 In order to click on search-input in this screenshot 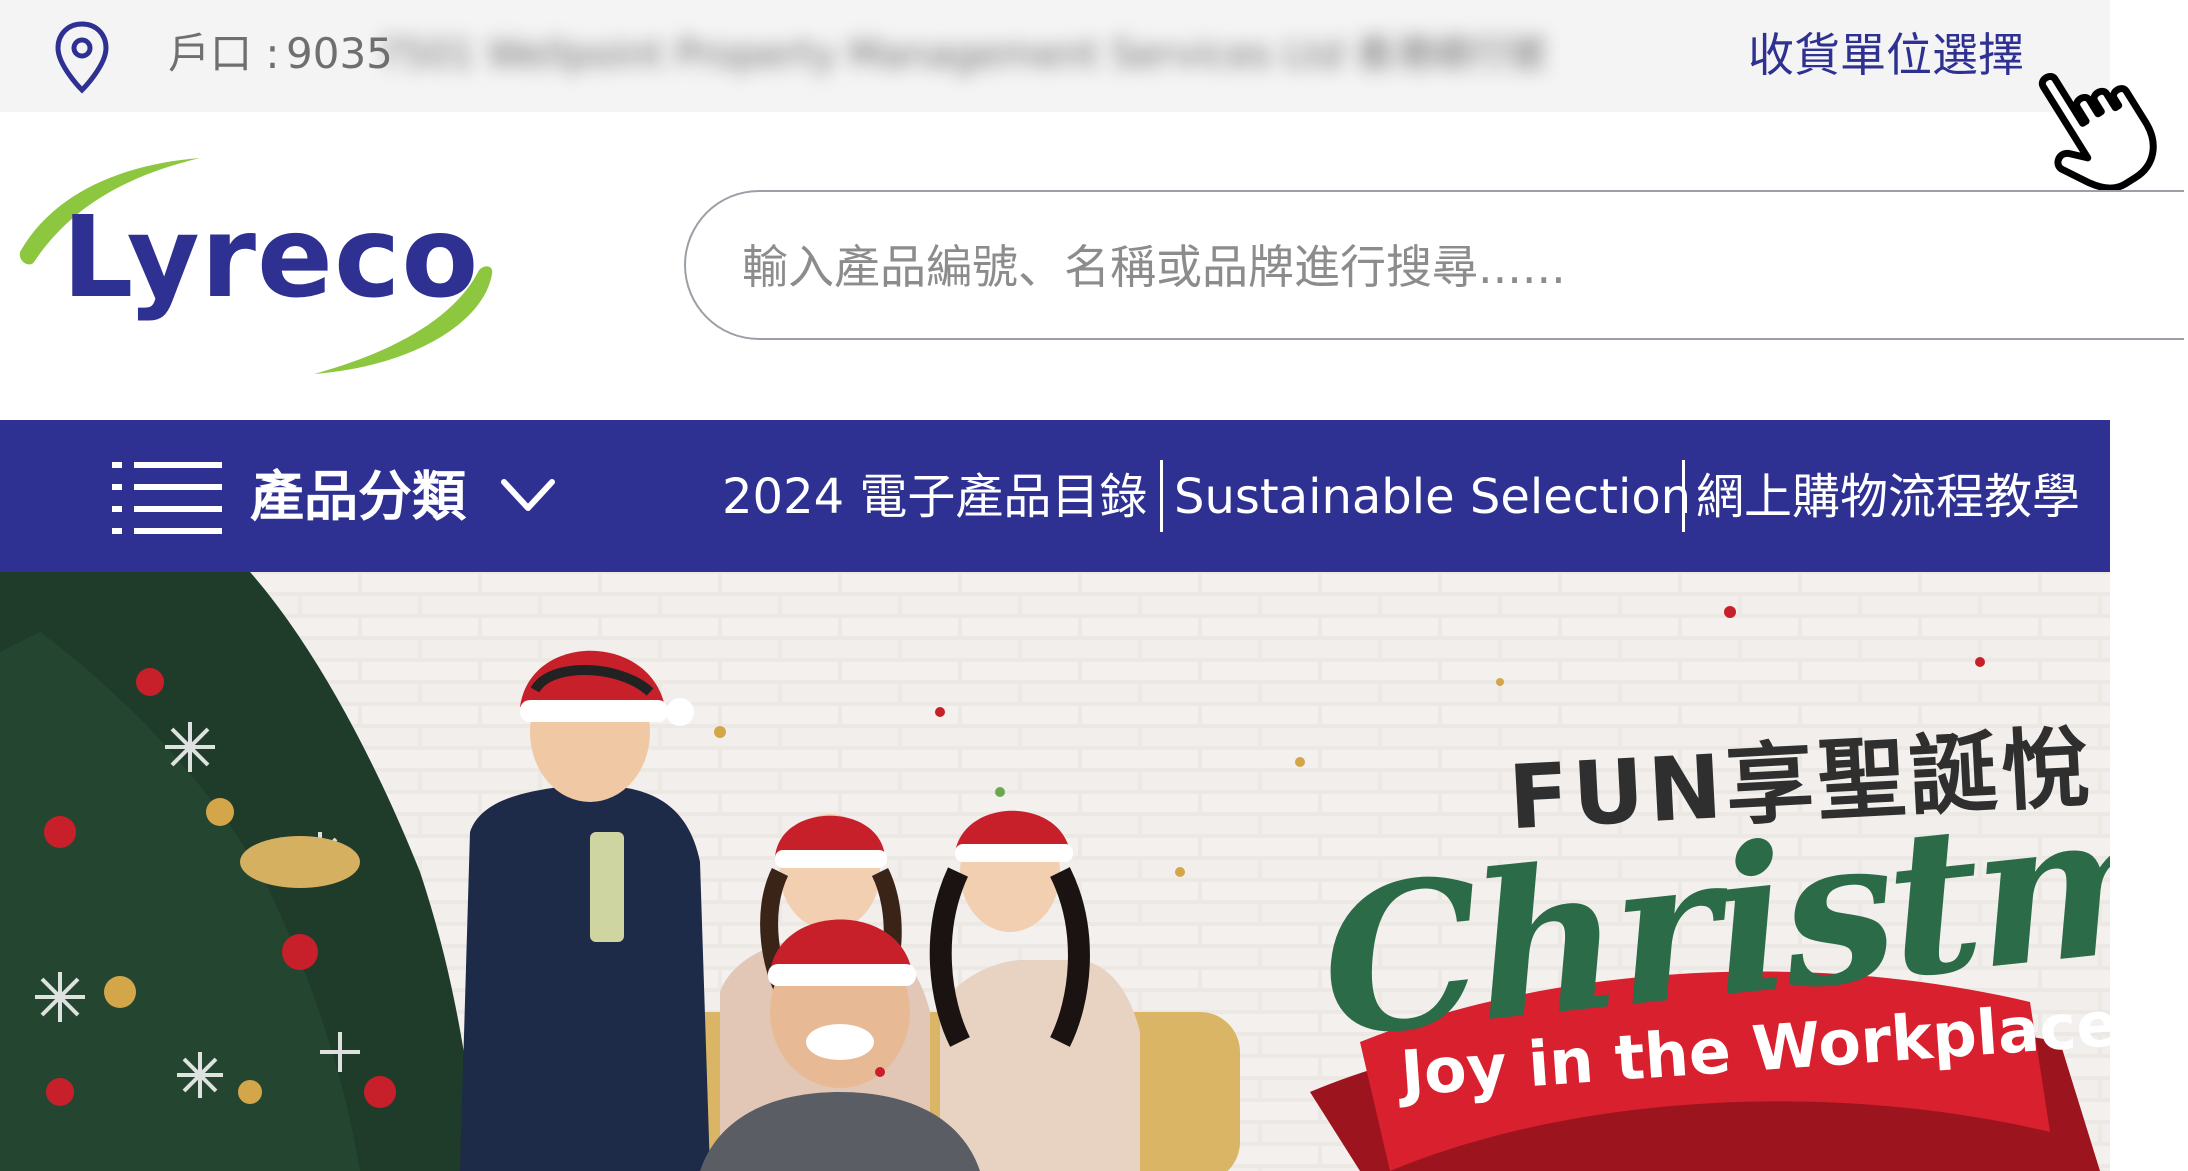, I will do `click(1392, 267)`.